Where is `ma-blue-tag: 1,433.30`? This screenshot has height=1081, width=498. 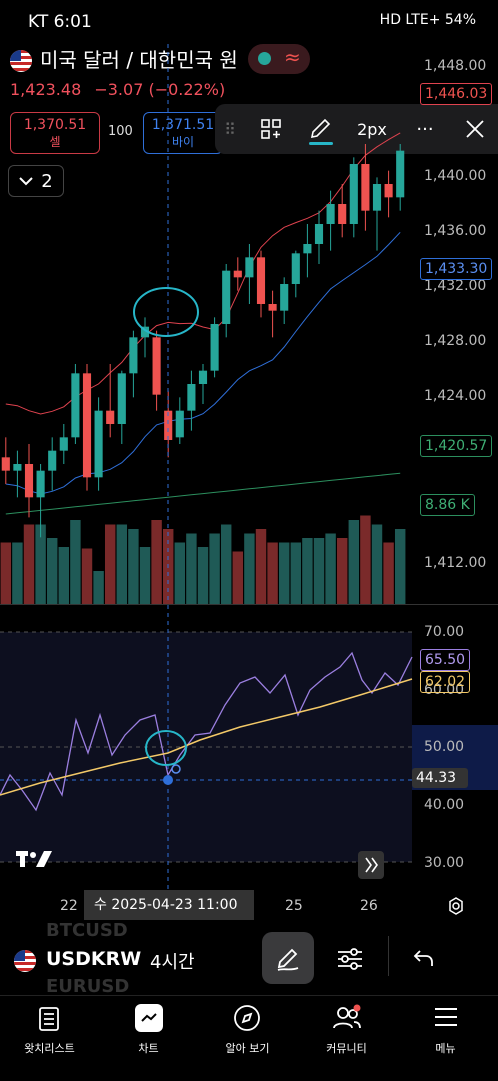
ma-blue-tag: 1,433.30 is located at coordinates (456, 269).